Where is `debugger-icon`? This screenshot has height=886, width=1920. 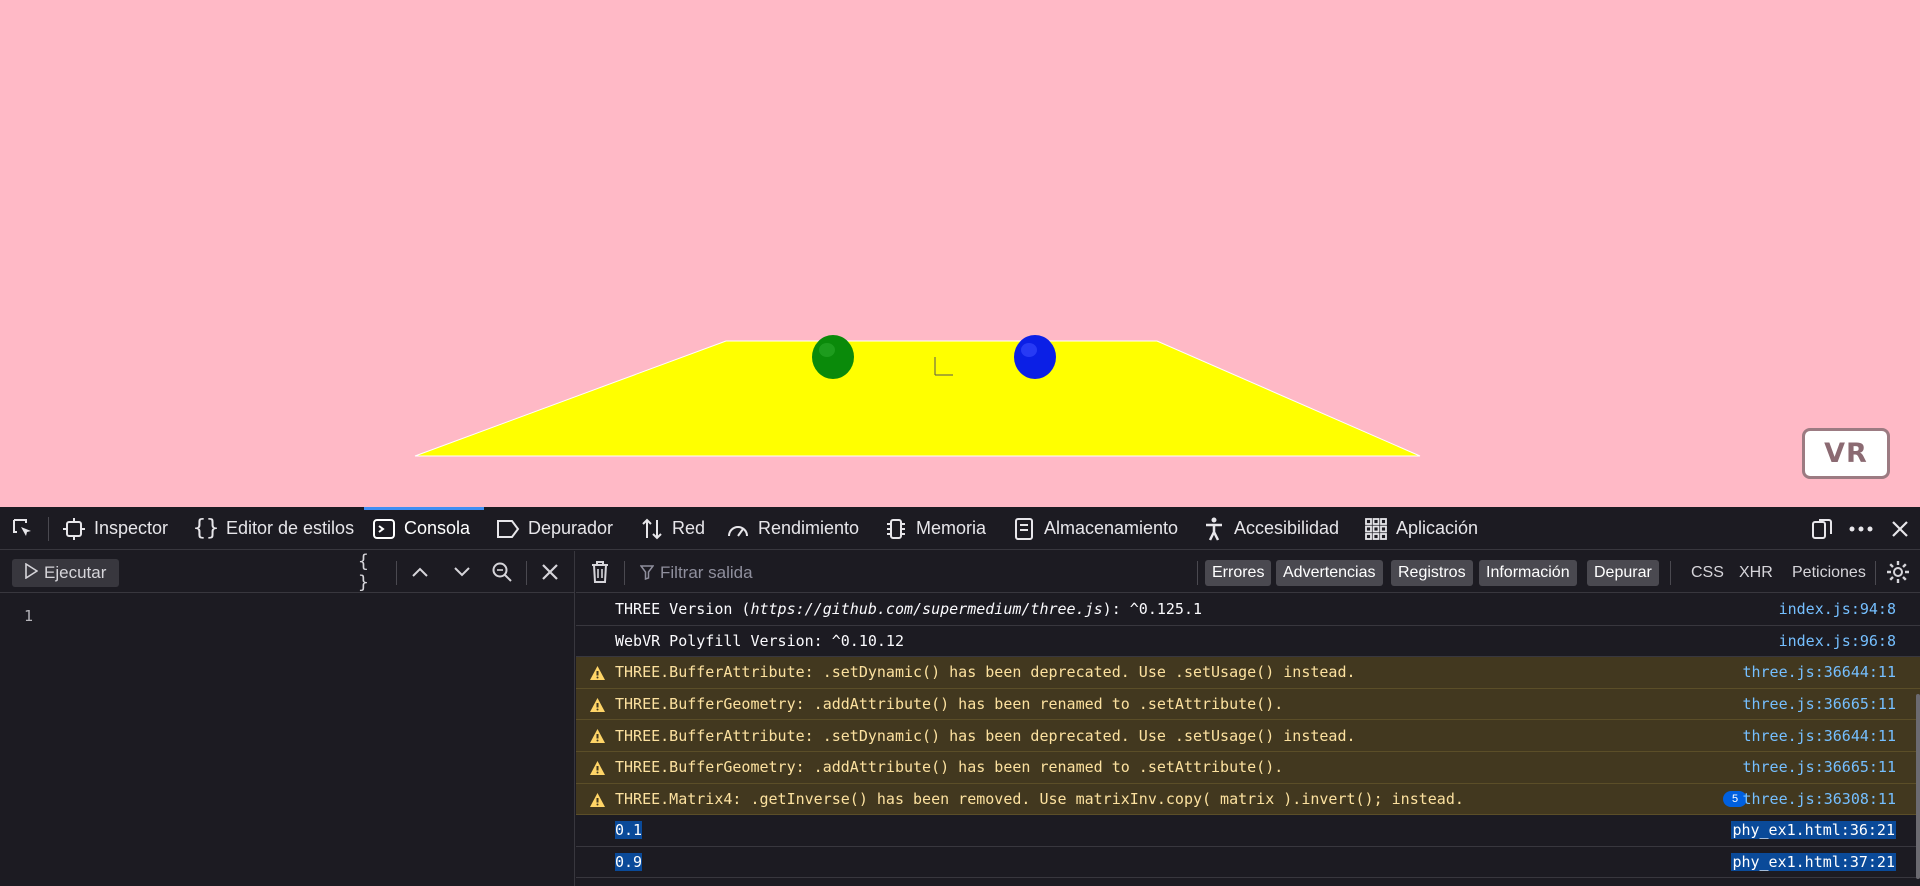 debugger-icon is located at coordinates (508, 529).